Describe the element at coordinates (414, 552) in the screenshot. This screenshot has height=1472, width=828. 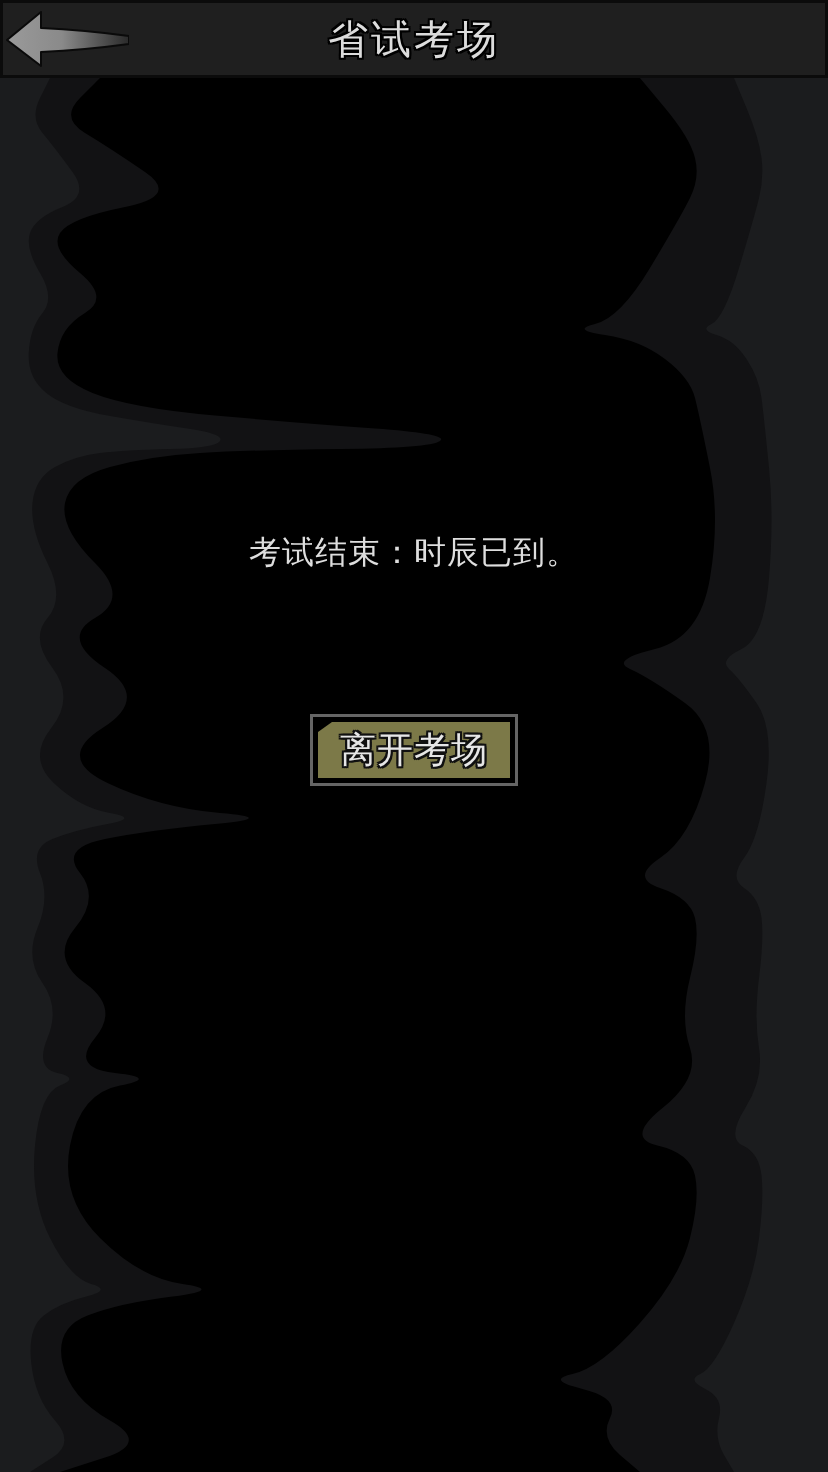
I see `result-message: 考试结束：时辰已到。` at that location.